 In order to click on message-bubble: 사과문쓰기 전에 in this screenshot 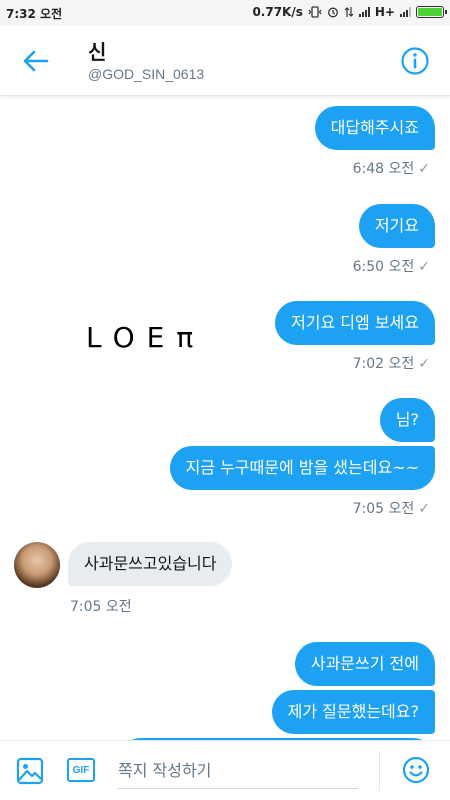, I will do `click(364, 664)`.